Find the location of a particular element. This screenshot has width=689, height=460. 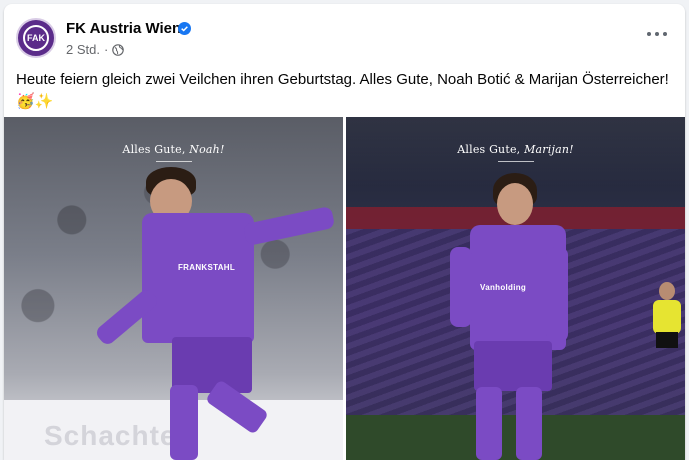

page-name: FK Austria Wien is located at coordinates (123, 28).